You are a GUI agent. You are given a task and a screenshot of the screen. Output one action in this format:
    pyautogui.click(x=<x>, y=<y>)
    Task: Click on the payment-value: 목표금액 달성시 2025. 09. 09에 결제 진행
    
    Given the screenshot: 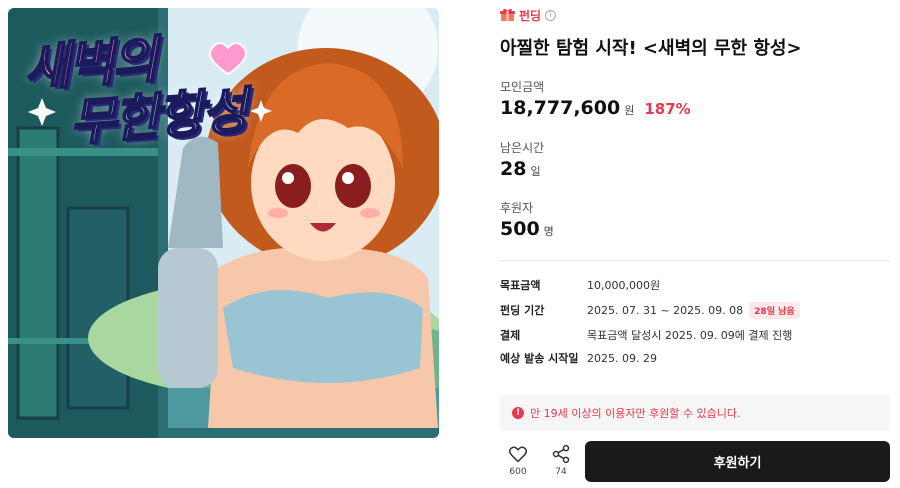 What is the action you would take?
    pyautogui.click(x=690, y=335)
    